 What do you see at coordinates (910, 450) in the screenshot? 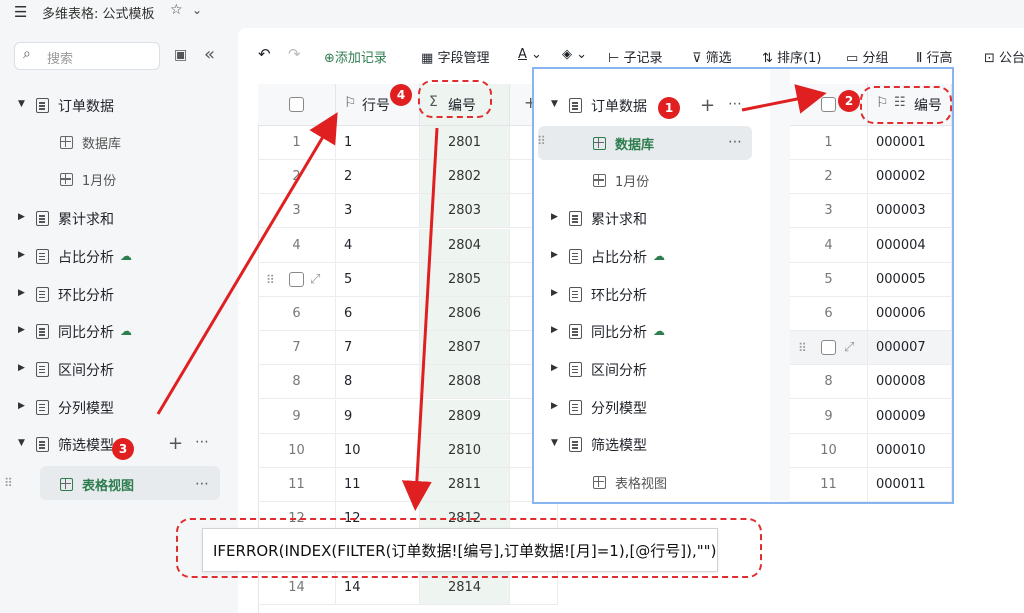
I see `code-value: 000010` at bounding box center [910, 450].